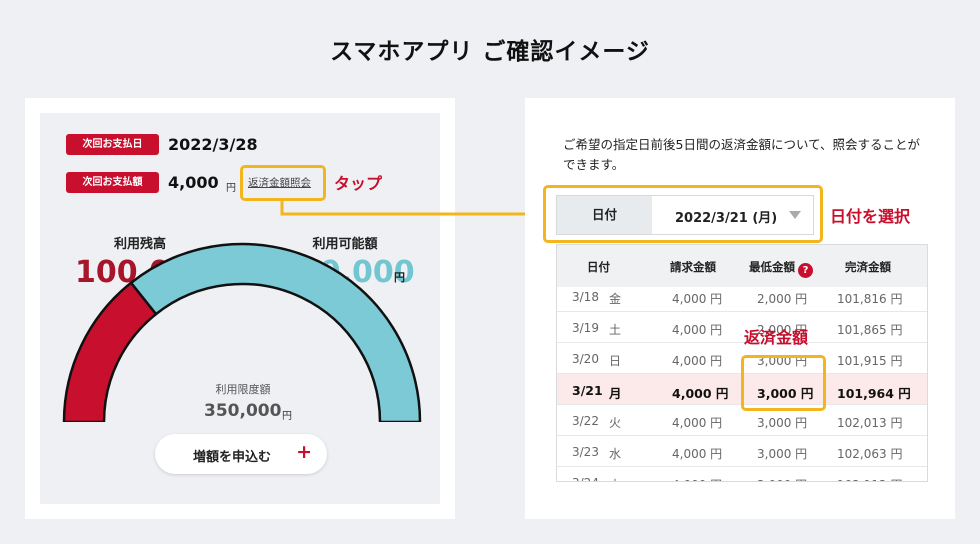  Describe the element at coordinates (874, 393) in the screenshot. I see `cell-payoff: 101,964 円` at that location.